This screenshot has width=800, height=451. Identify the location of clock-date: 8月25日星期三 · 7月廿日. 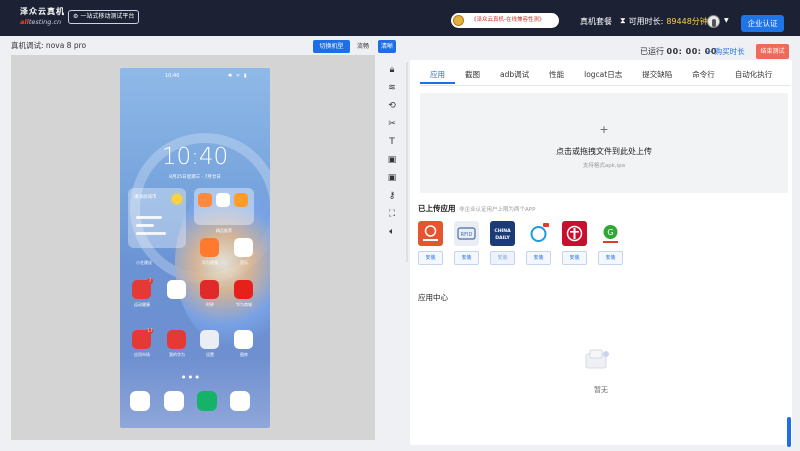
(195, 177).